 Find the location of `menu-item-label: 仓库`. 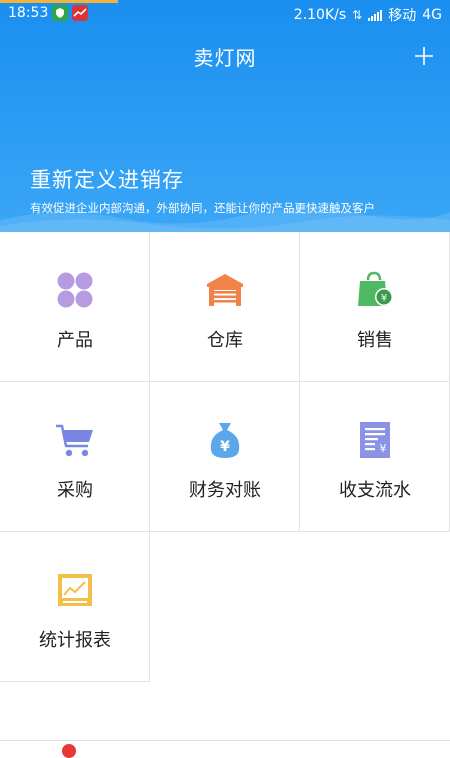

menu-item-label: 仓库 is located at coordinates (225, 340).